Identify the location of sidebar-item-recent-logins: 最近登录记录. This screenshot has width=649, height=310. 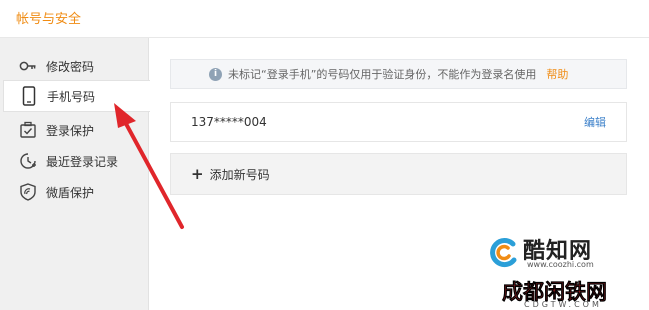
(74, 161).